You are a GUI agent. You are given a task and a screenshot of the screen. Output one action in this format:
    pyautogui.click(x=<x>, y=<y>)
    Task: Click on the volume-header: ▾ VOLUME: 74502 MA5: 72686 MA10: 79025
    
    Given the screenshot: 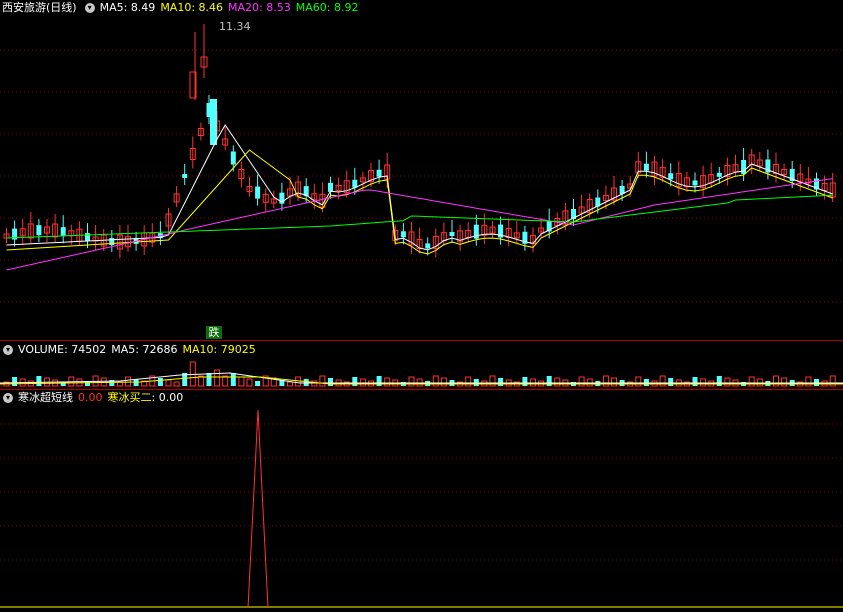 What is the action you would take?
    pyautogui.click(x=130, y=350)
    